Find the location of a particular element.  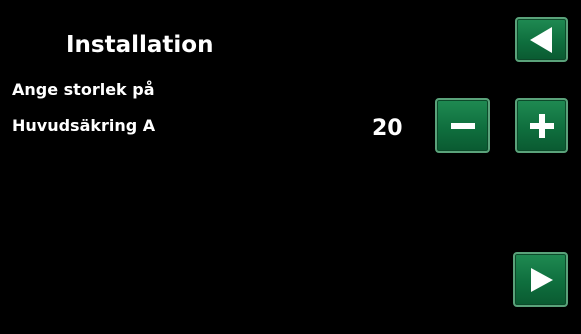

plus-icon is located at coordinates (541, 125).